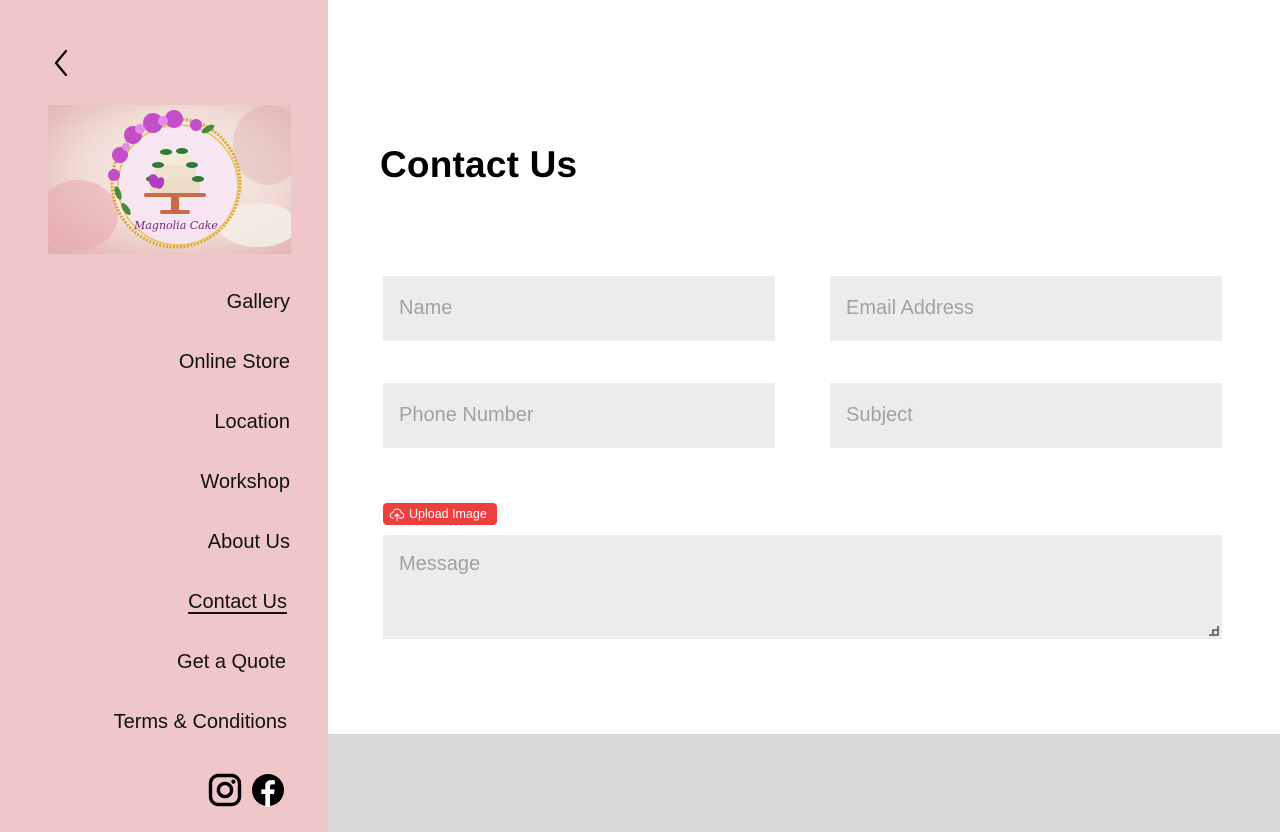 The image size is (1280, 832). I want to click on instagram-icon, so click(225, 790).